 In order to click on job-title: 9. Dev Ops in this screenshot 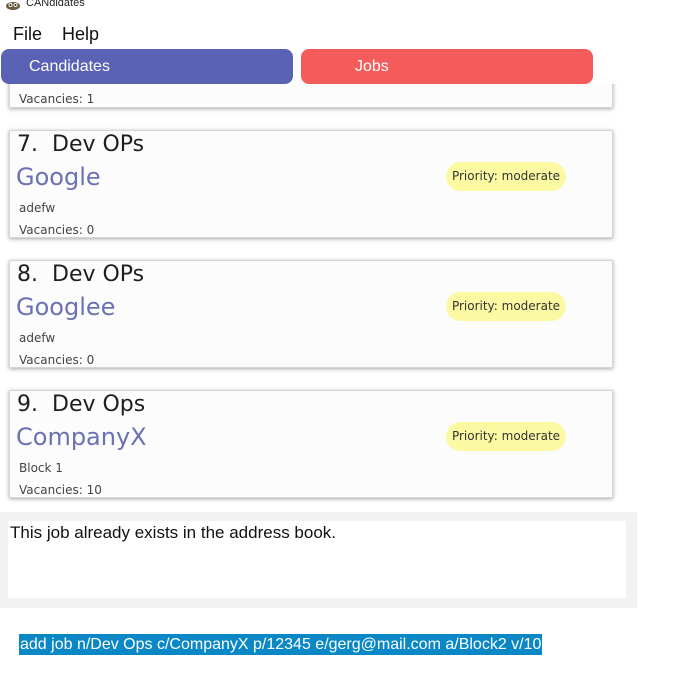, I will do `click(81, 404)`.